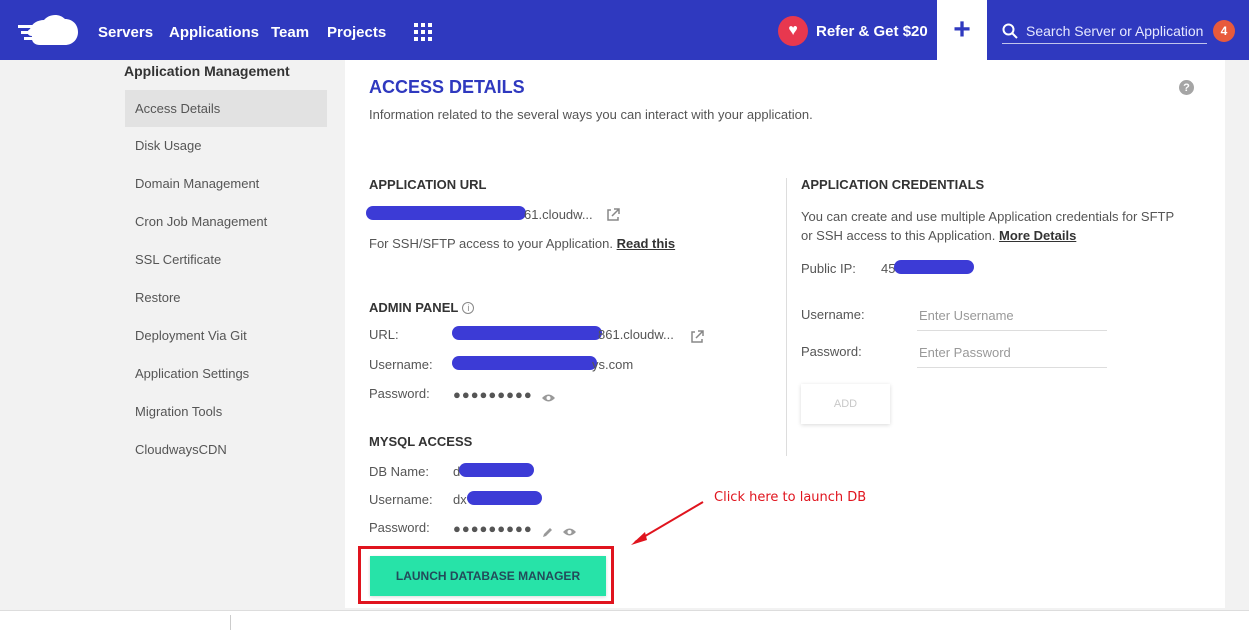 This screenshot has width=1249, height=630. What do you see at coordinates (1224, 31) in the screenshot?
I see `notification-badge: 4` at bounding box center [1224, 31].